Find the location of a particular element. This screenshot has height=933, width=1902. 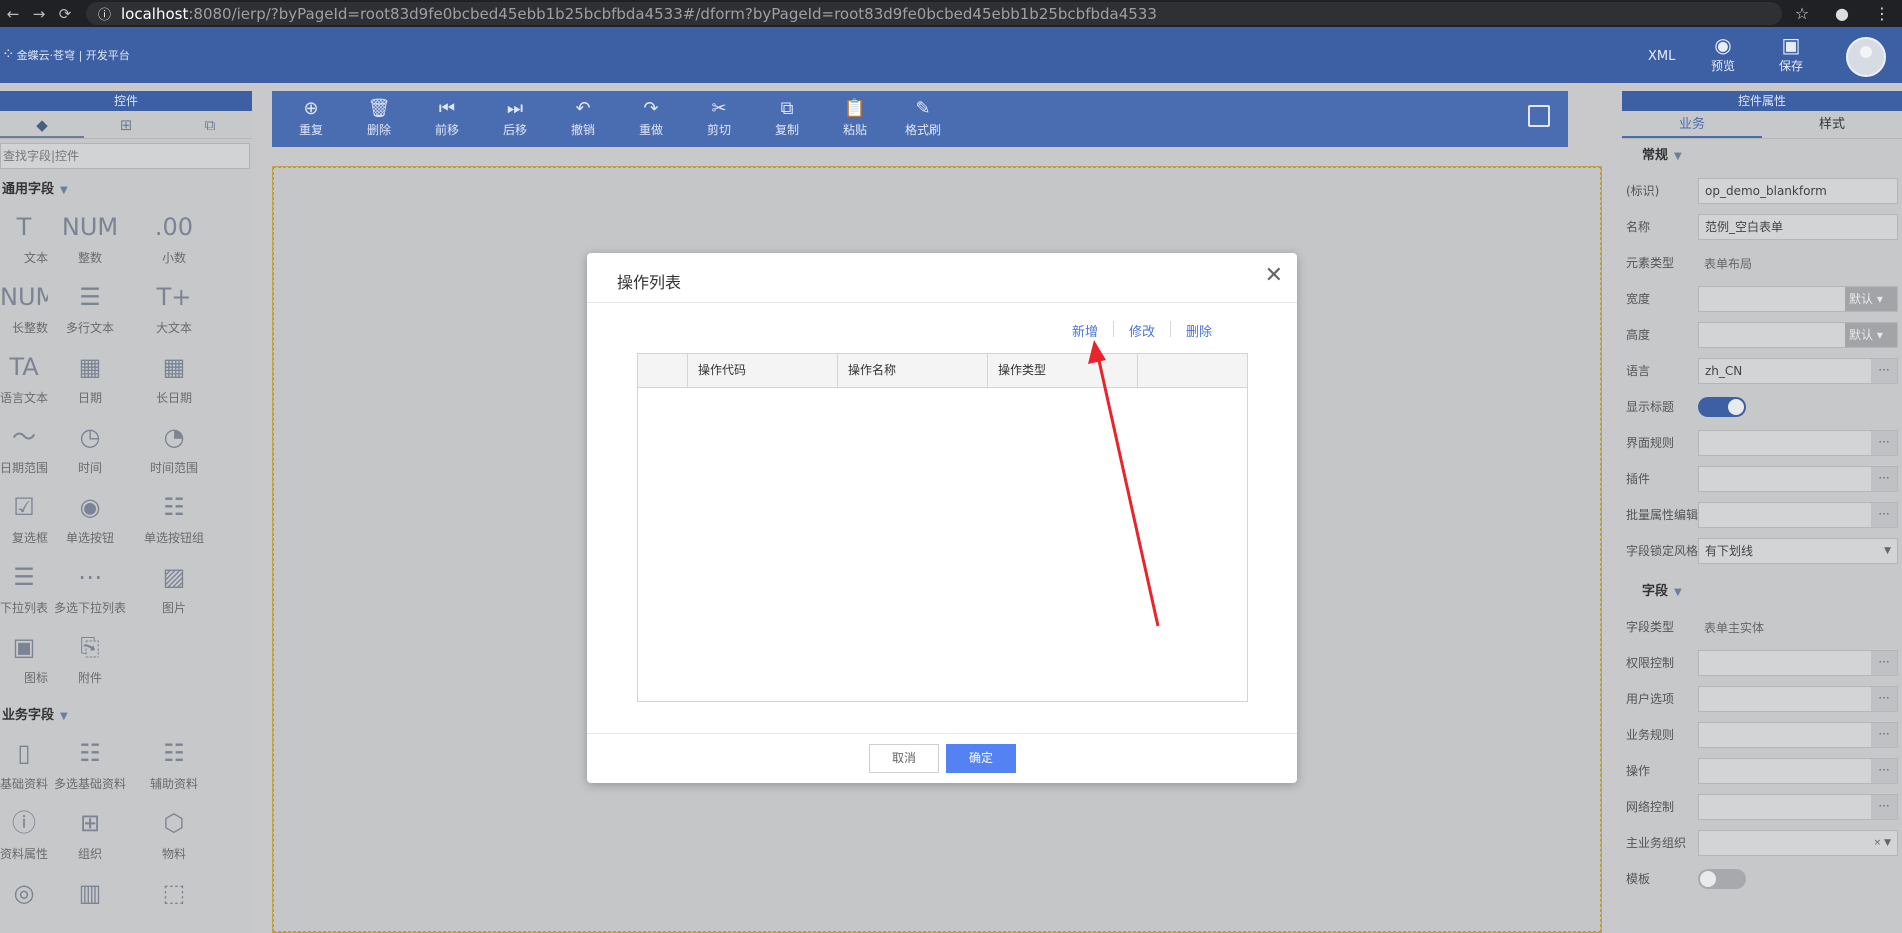

profile-icon: ● is located at coordinates (1842, 13).